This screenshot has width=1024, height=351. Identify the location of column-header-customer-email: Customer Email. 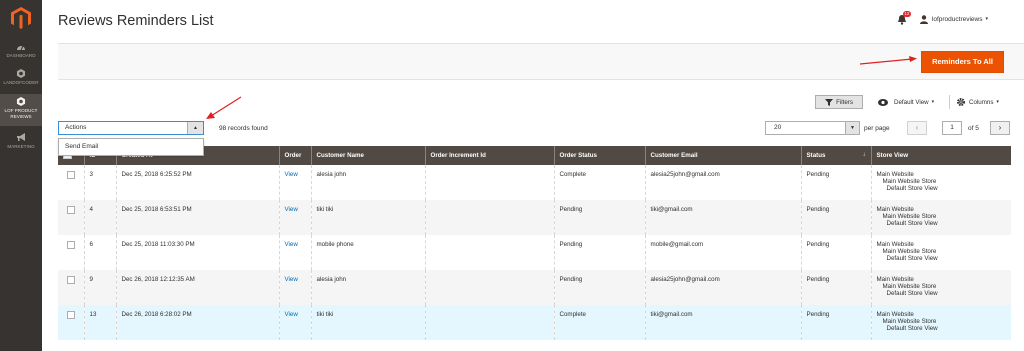
(722, 155).